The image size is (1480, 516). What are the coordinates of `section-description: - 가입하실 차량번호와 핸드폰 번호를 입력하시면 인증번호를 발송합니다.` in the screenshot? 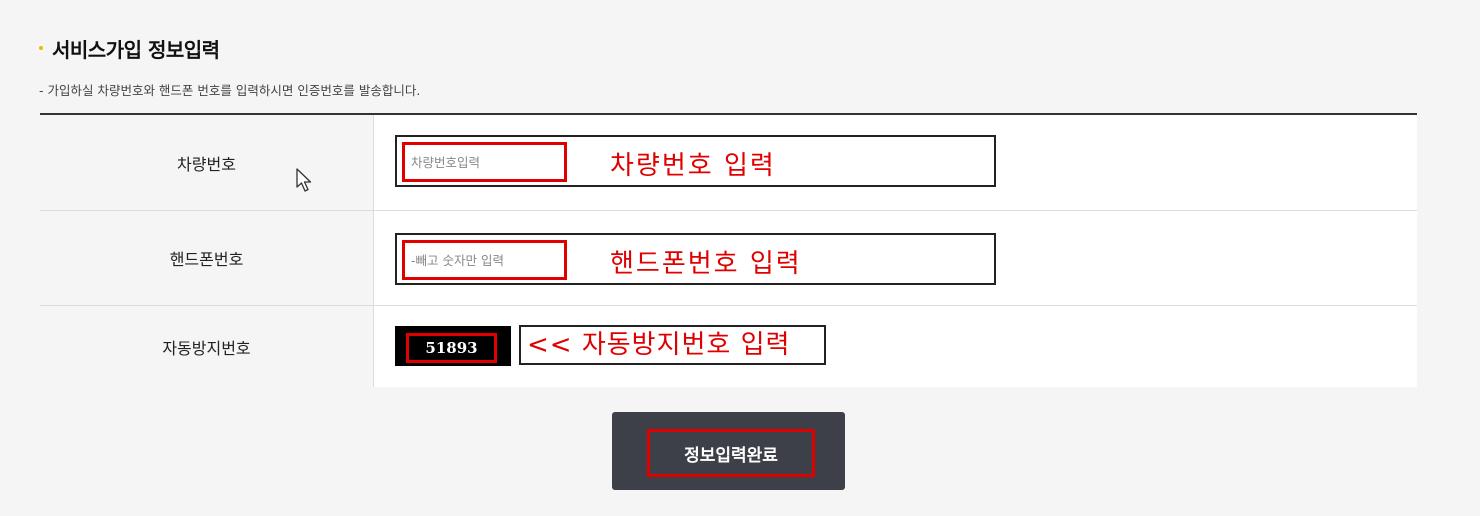 It's located at (230, 90).